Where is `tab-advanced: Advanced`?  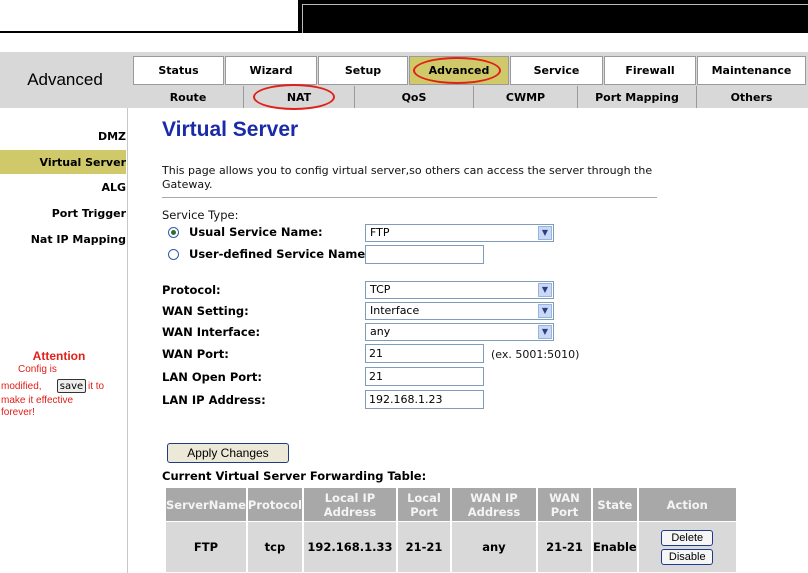
tab-advanced: Advanced is located at coordinates (459, 70).